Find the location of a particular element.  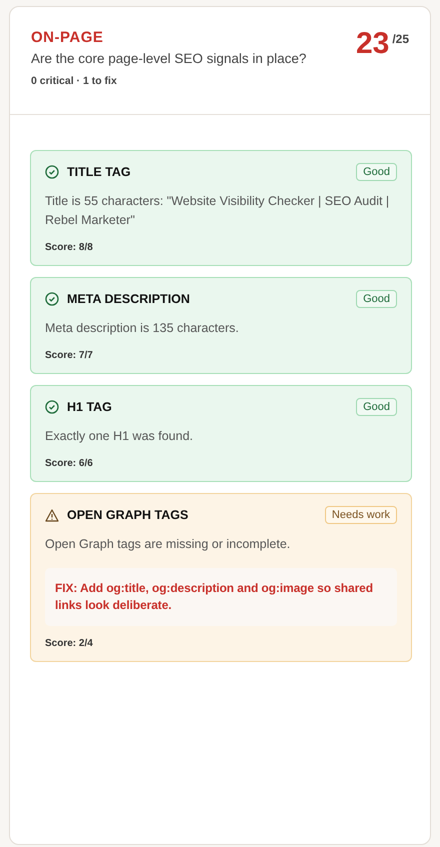

check-title: TITLE TAG is located at coordinates (99, 172).